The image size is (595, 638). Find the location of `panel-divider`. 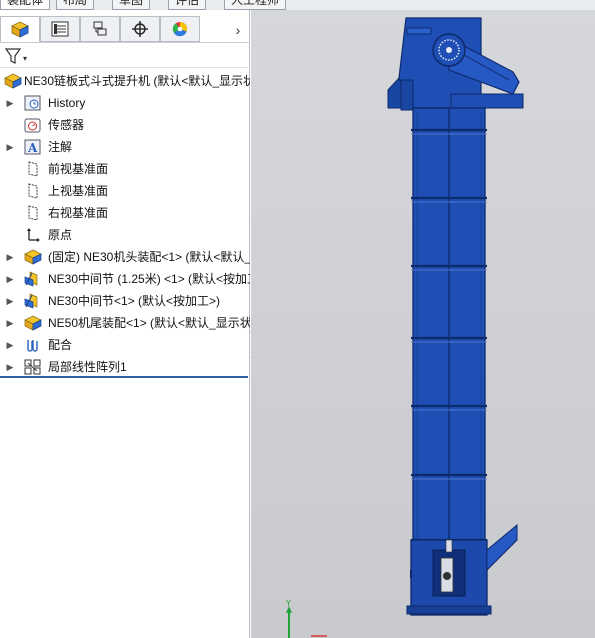

panel-divider is located at coordinates (124, 377).